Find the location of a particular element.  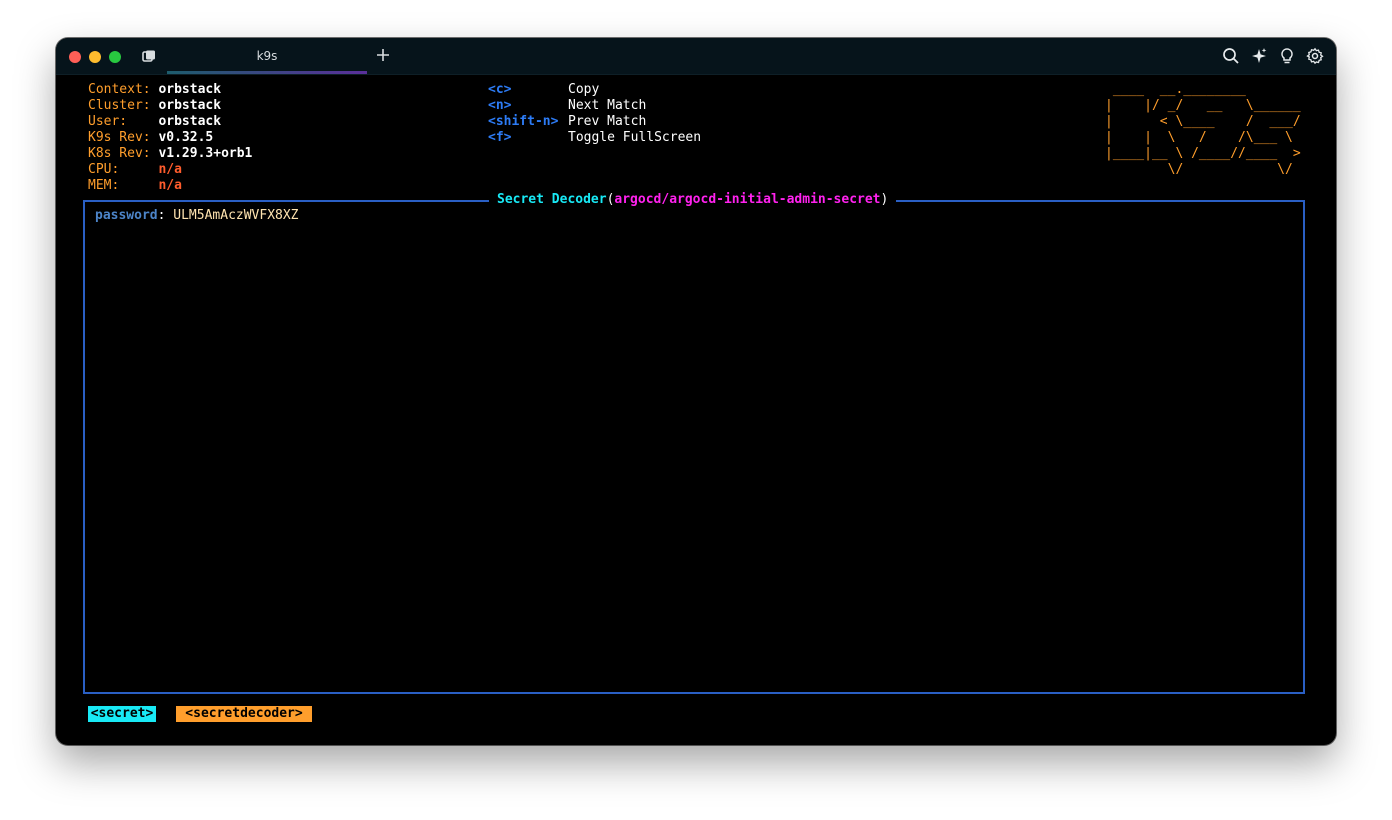

info-k9s-rev: K9s Rev: v0.32.5 is located at coordinates (151, 137).